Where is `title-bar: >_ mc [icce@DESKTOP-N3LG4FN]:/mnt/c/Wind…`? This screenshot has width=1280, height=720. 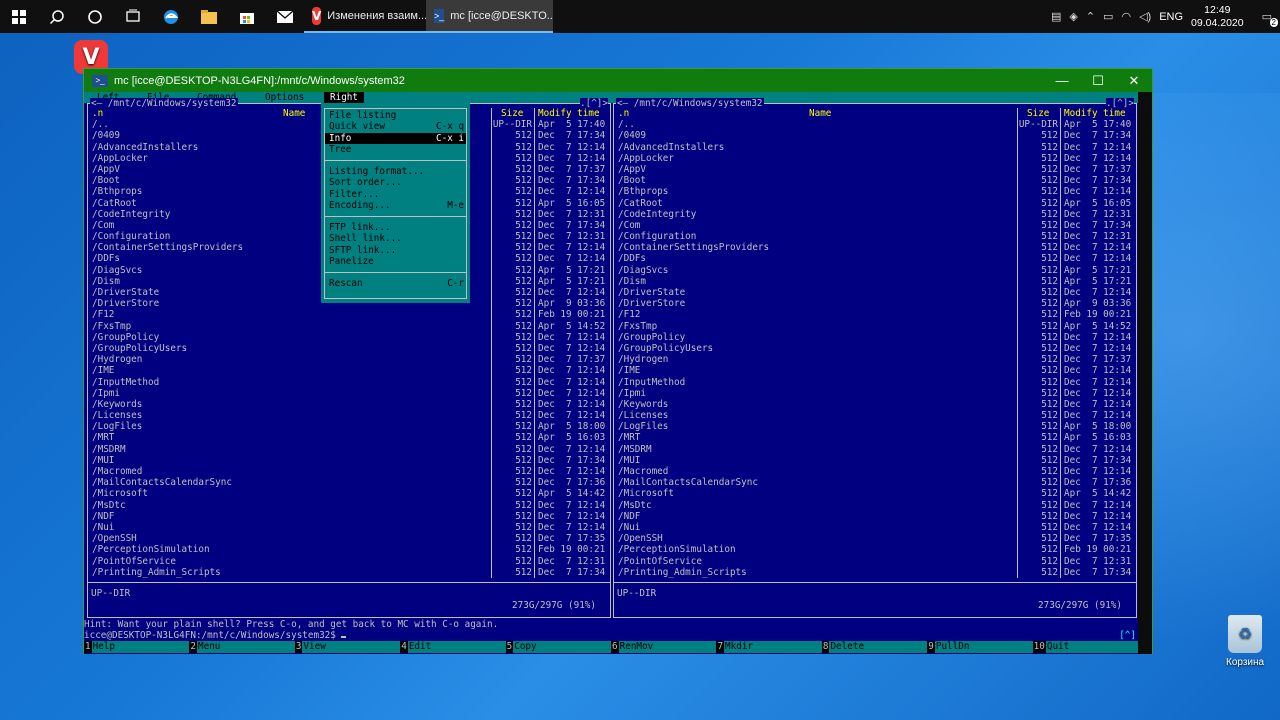
title-bar: >_ mc [icce@DESKTOP-N3LG4FN]:/mnt/c/Wind… is located at coordinates (618, 80).